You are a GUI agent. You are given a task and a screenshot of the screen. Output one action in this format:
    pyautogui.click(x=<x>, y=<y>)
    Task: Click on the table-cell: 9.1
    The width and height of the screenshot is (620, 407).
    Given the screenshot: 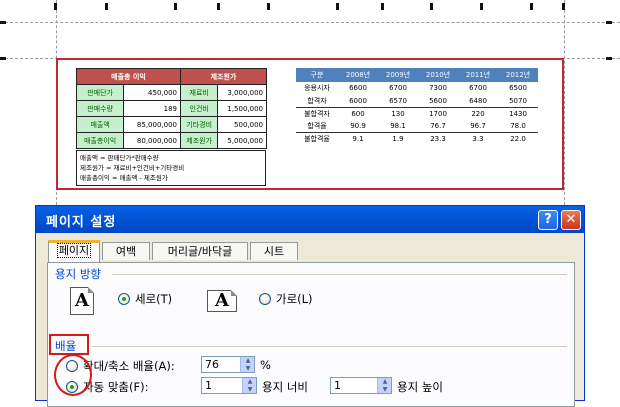 What is the action you would take?
    pyautogui.click(x=358, y=138)
    